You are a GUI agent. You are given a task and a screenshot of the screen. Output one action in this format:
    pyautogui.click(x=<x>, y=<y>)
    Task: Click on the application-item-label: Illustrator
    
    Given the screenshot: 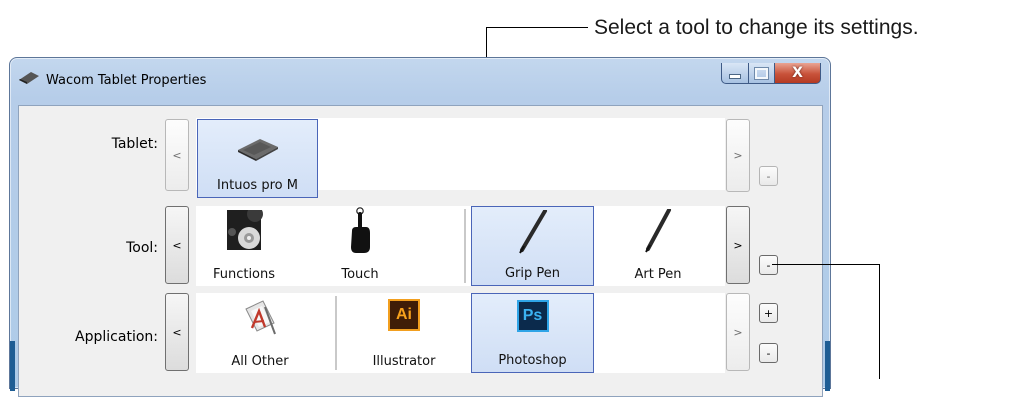 What is the action you would take?
    pyautogui.click(x=404, y=361)
    